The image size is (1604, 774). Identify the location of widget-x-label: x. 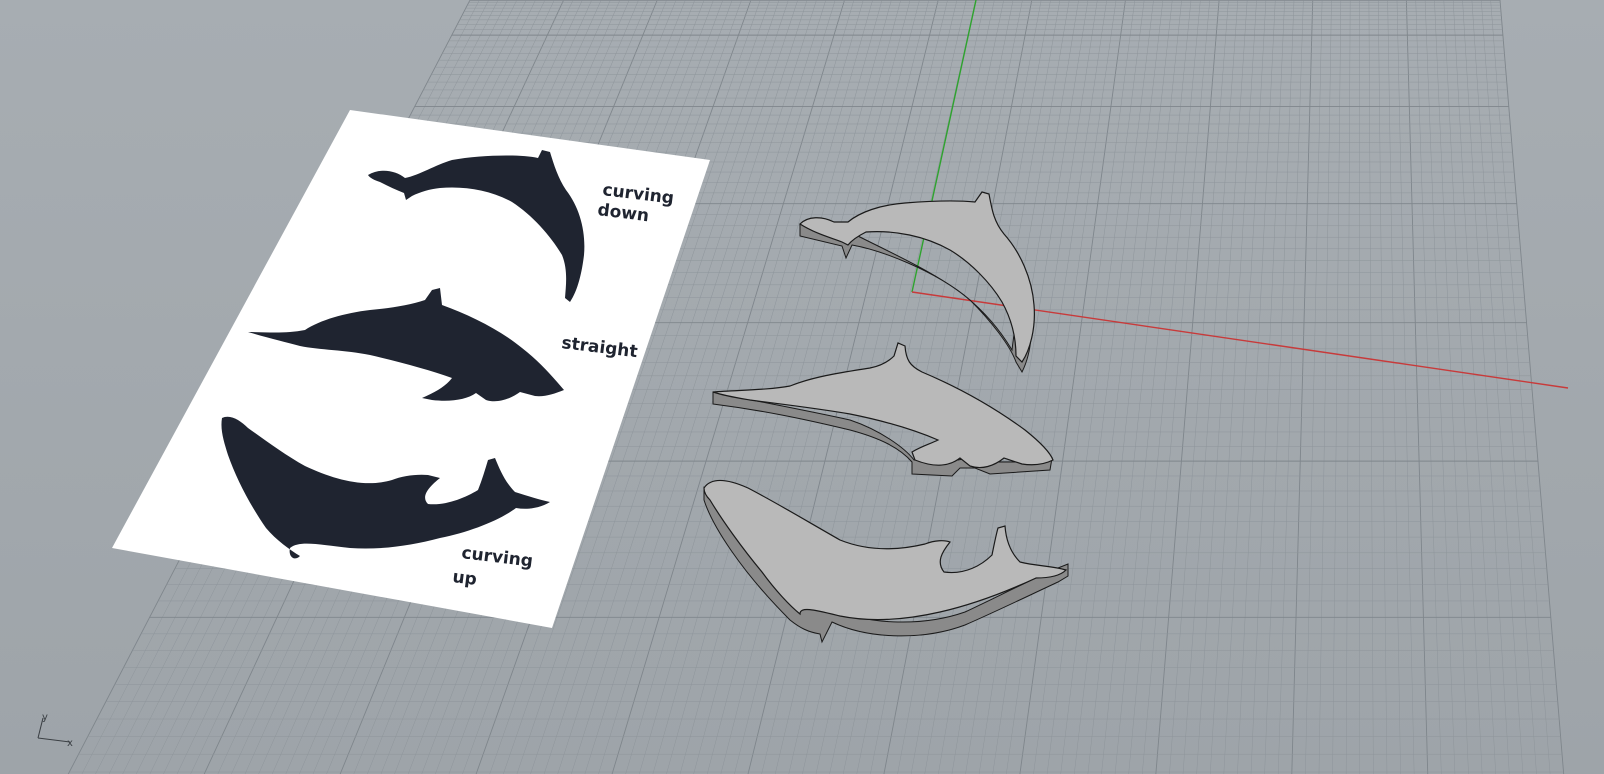
(70, 743).